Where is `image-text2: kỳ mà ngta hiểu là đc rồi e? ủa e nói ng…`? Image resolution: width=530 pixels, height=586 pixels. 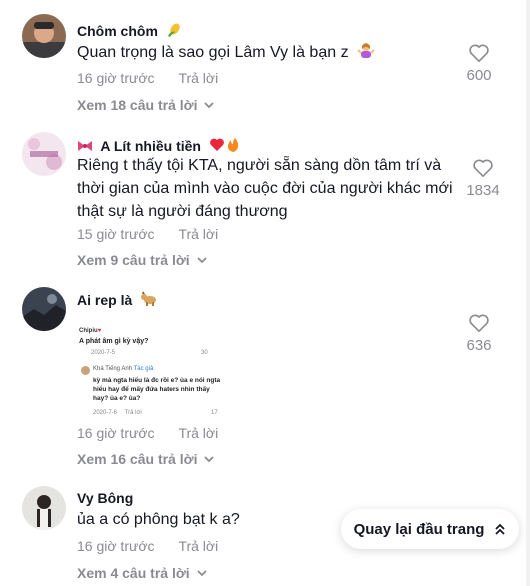
image-text2: kỳ mà ngta hiểu là đc rồi e? ủa e nói ng… is located at coordinates (157, 389).